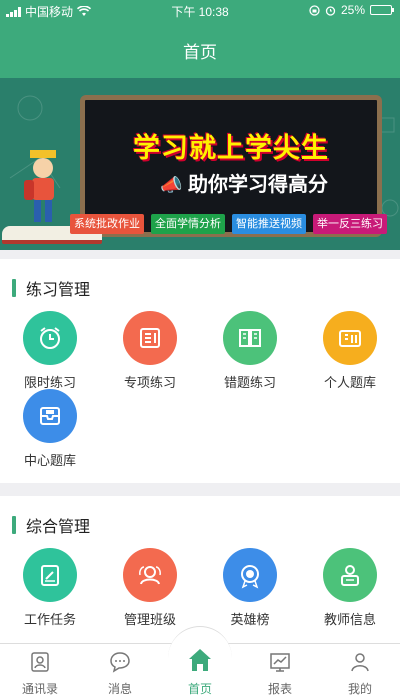 This screenshot has height=700, width=400. What do you see at coordinates (150, 575) in the screenshot?
I see `class-group-icon` at bounding box center [150, 575].